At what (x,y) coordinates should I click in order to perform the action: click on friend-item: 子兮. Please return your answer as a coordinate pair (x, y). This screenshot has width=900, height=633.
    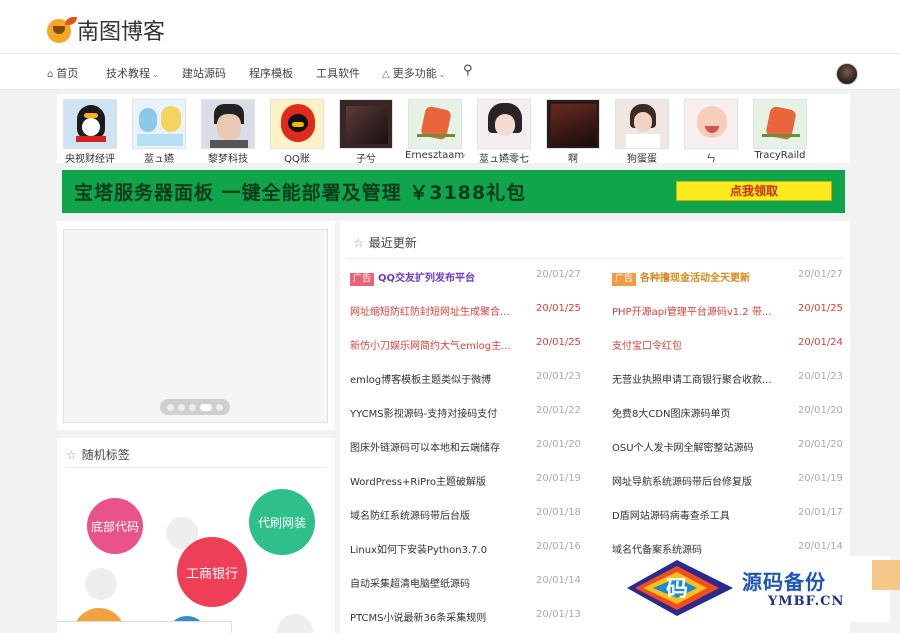
    Looking at the image, I should click on (366, 132).